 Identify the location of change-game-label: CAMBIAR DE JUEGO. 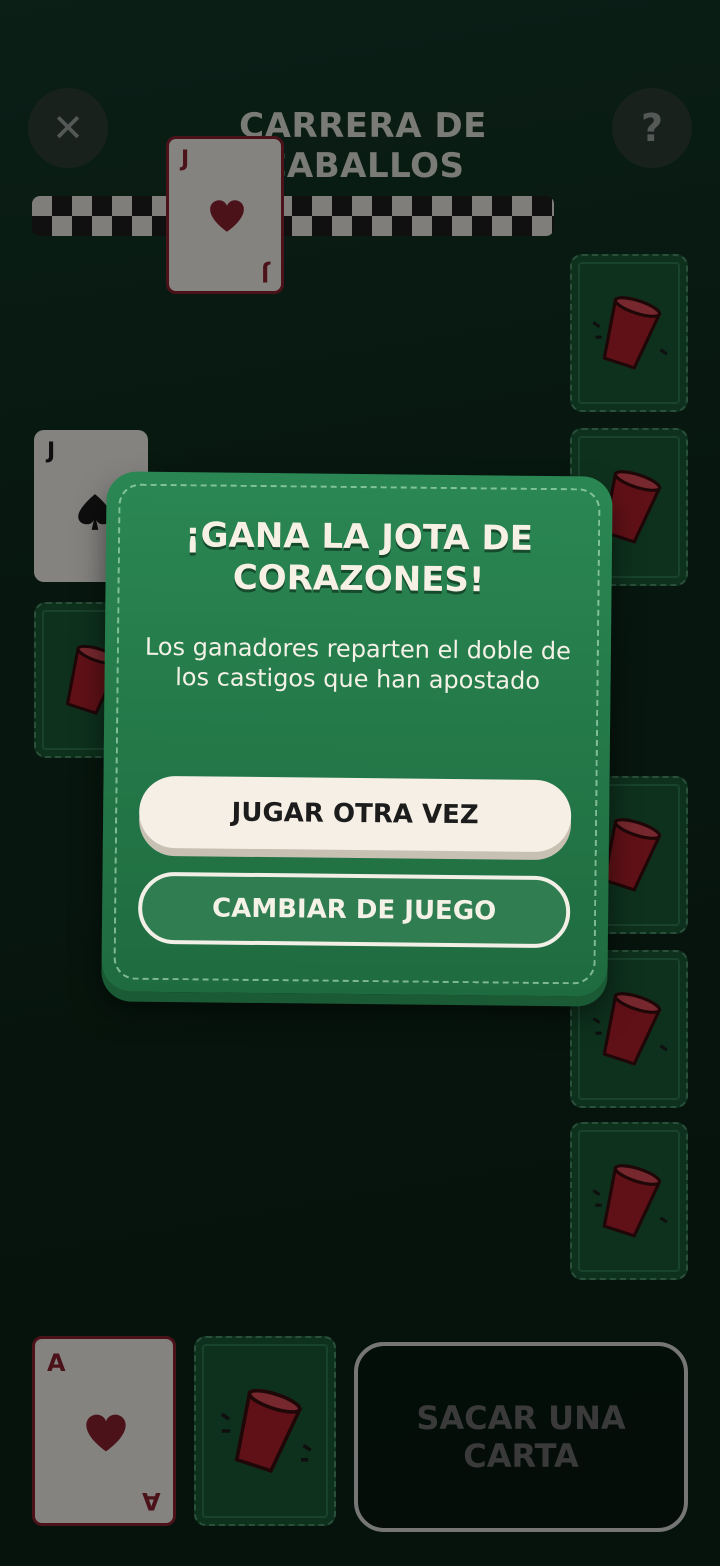
(354, 910).